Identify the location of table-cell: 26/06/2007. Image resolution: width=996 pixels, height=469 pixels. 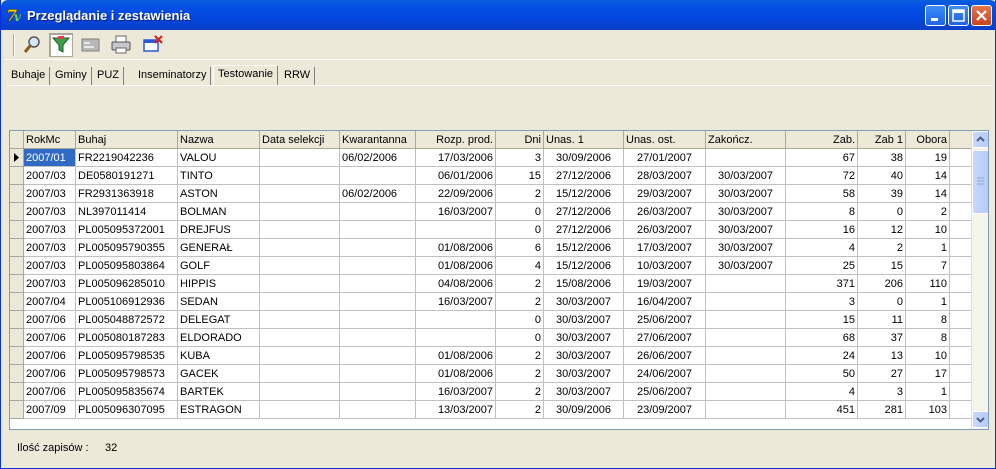
(665, 356).